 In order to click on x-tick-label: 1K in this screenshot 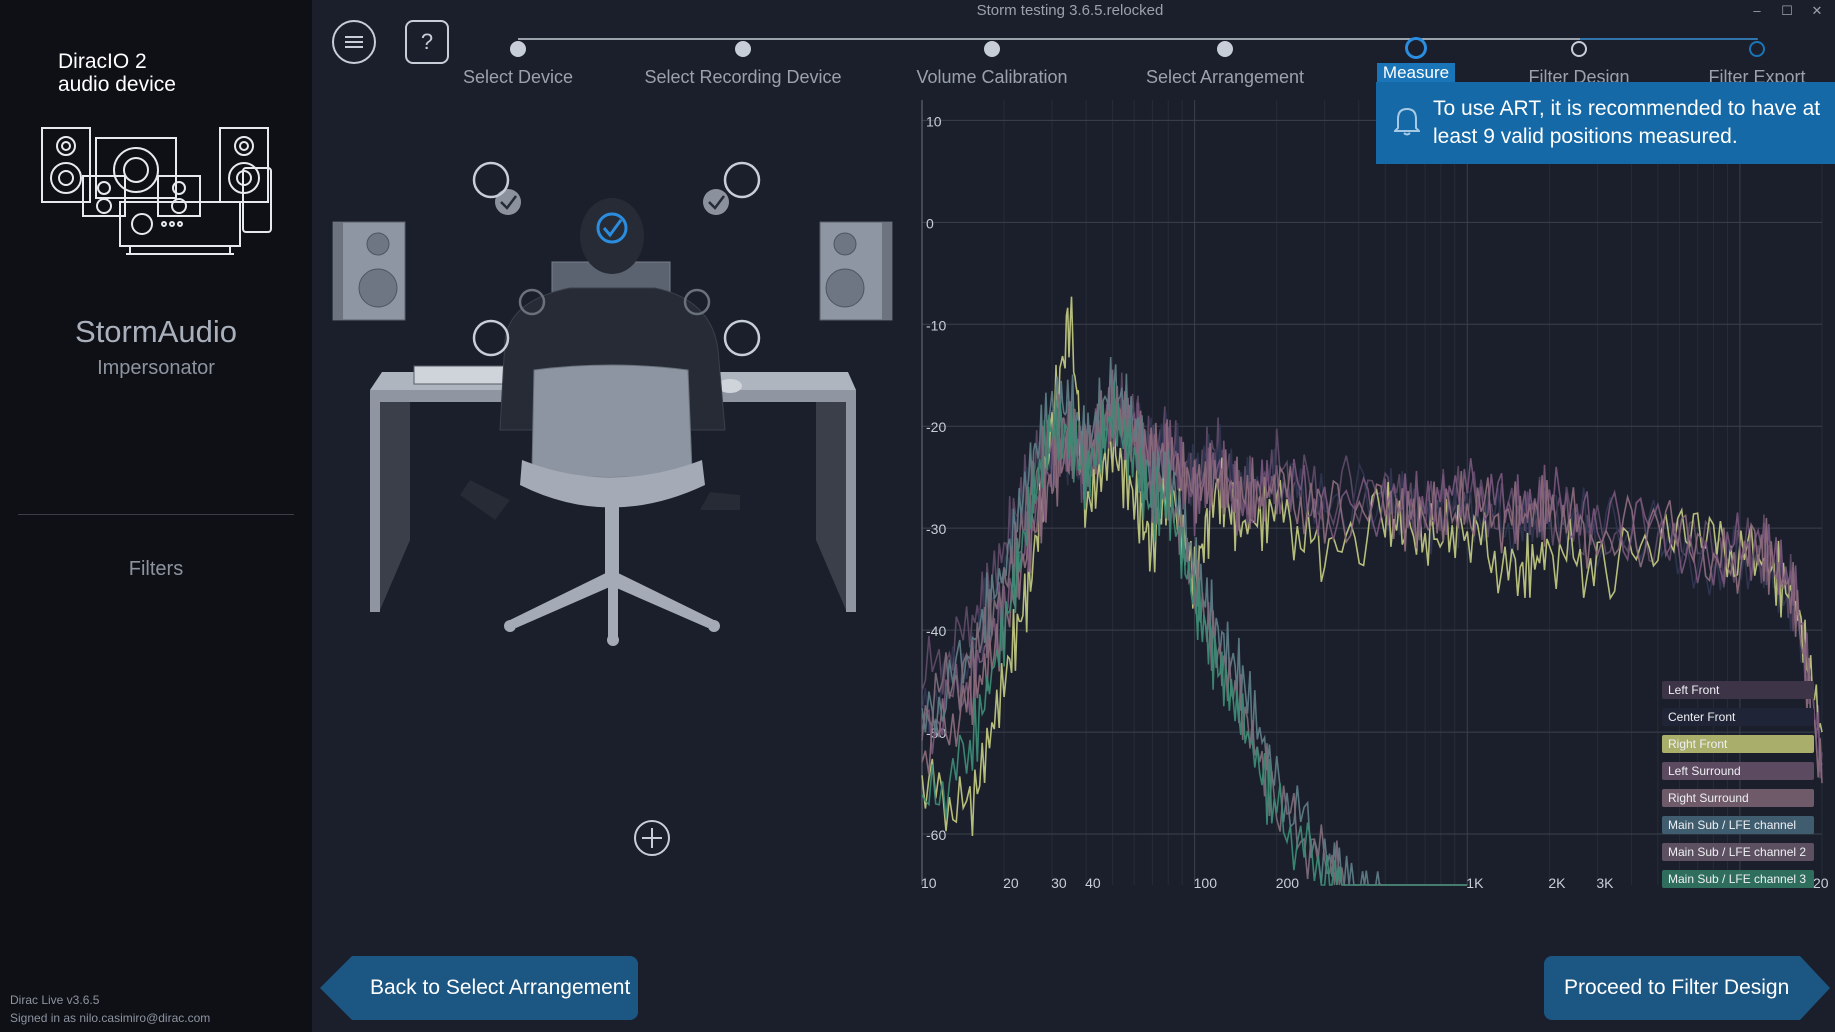, I will do `click(1475, 883)`.